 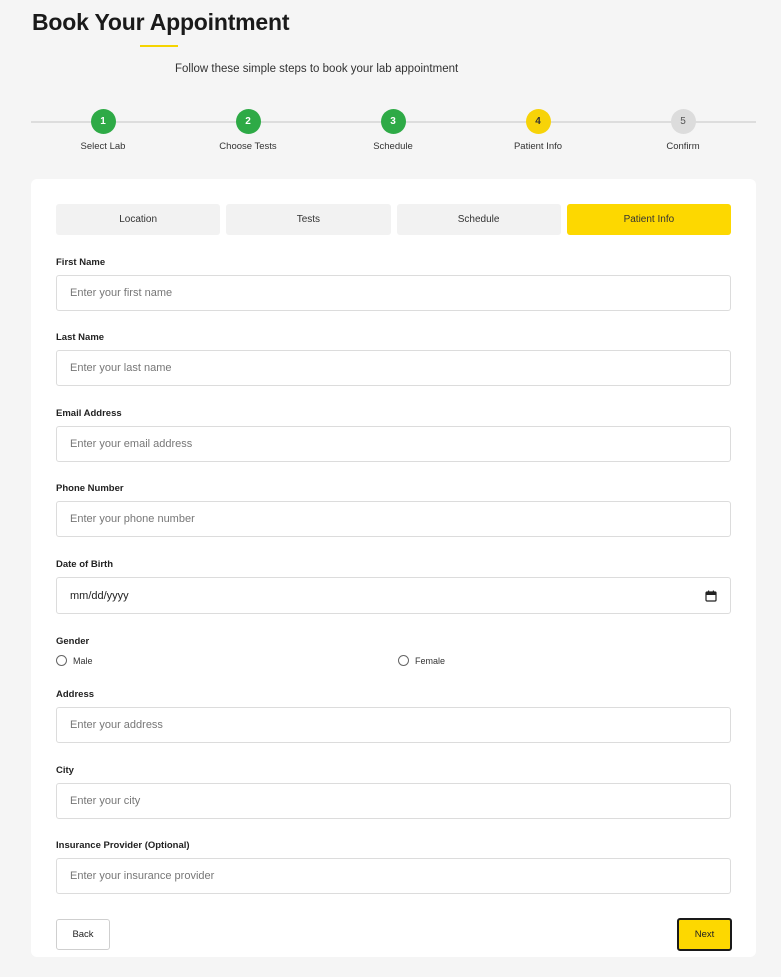 I want to click on female-radio, so click(x=403, y=660).